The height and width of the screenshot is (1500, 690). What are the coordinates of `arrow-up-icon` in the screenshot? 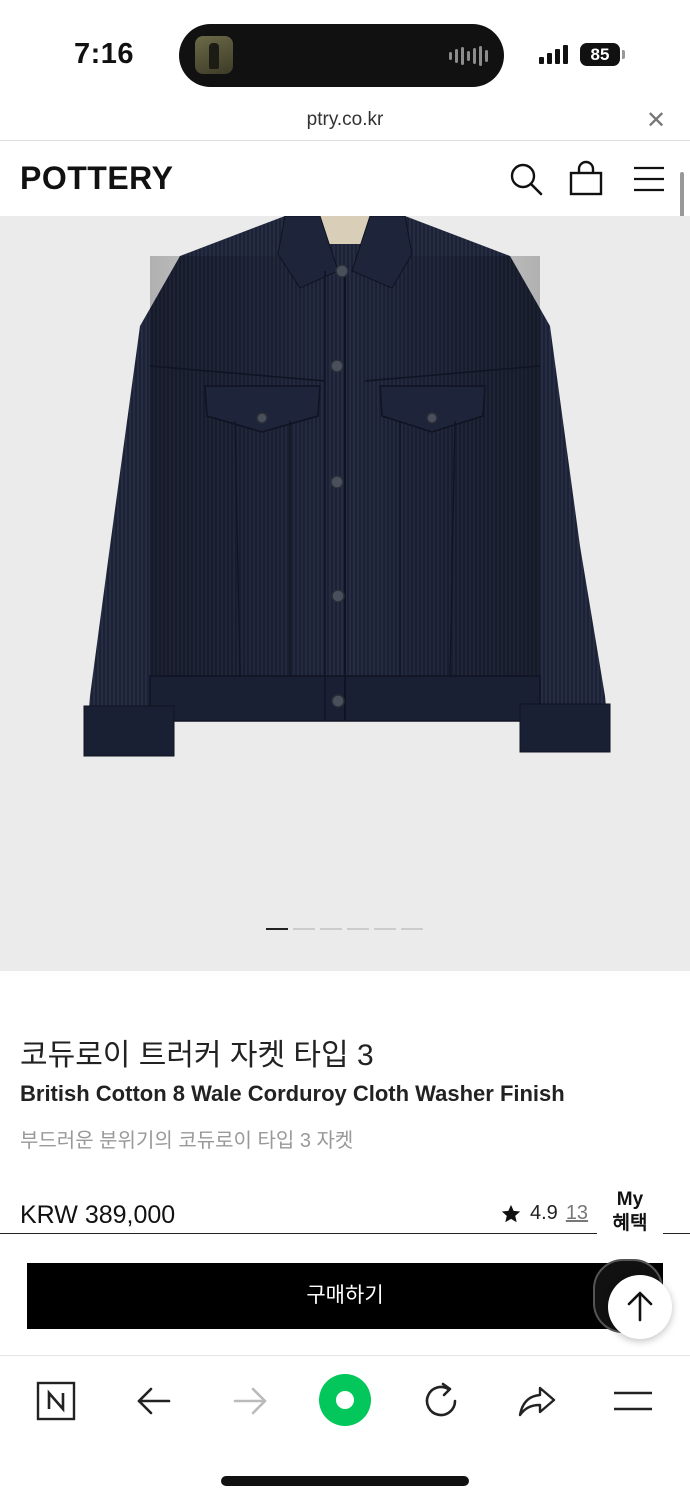 It's located at (640, 1306).